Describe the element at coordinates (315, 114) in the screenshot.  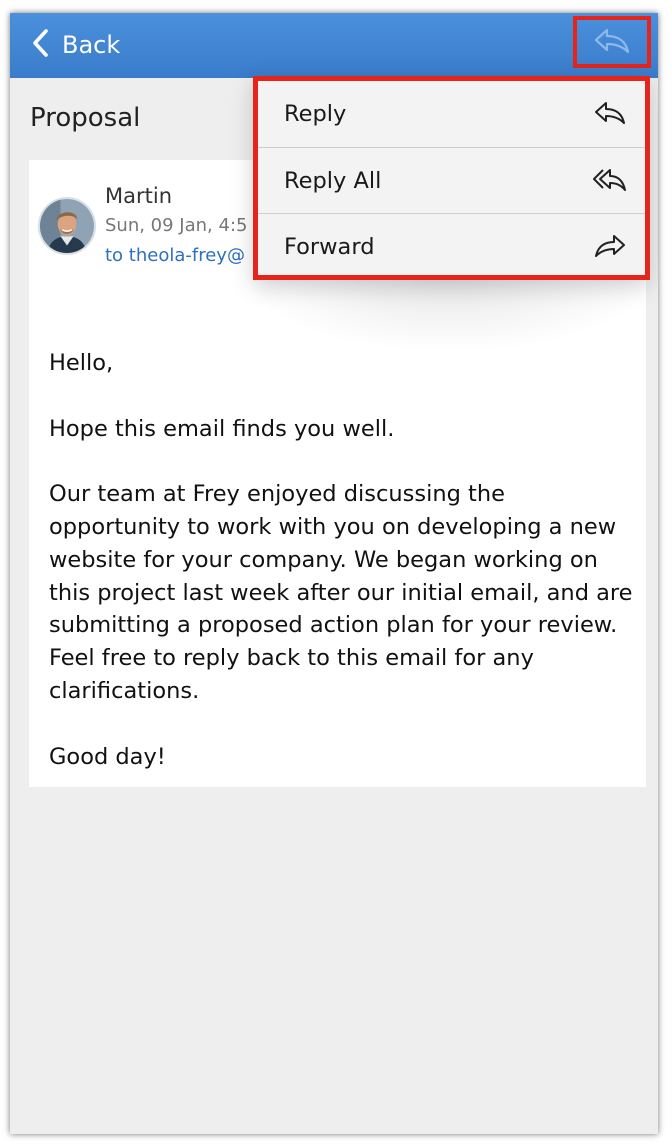
I see `menu-item-label: Reply` at that location.